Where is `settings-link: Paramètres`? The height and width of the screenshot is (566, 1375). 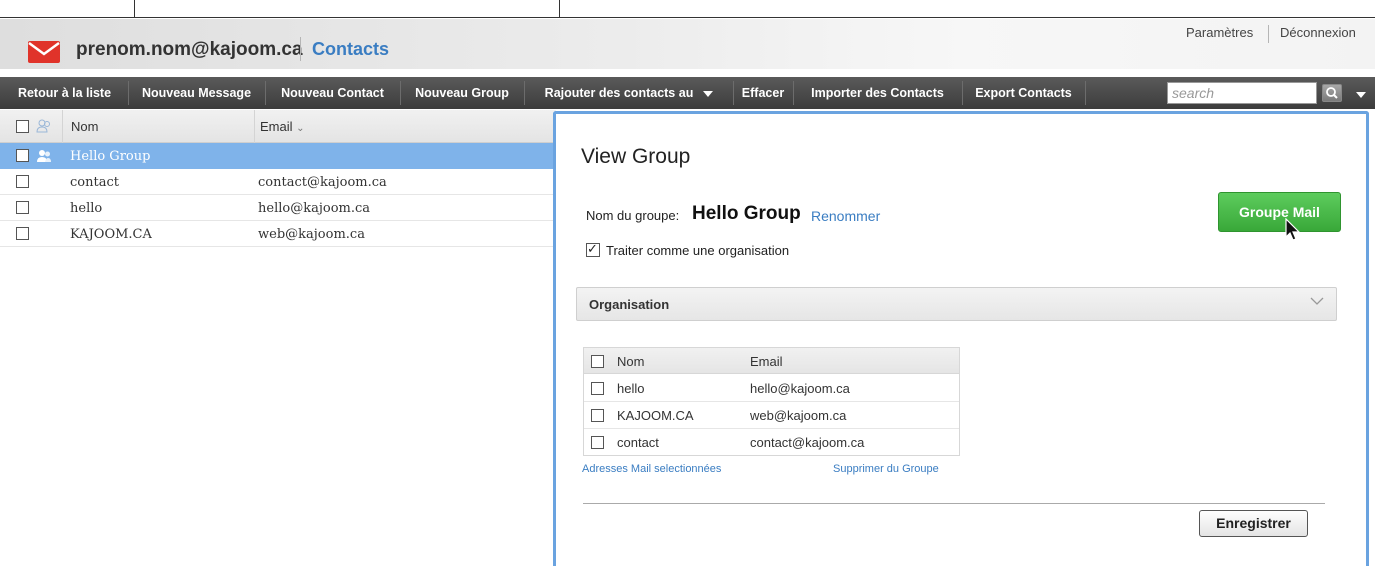 settings-link: Paramètres is located at coordinates (1219, 32).